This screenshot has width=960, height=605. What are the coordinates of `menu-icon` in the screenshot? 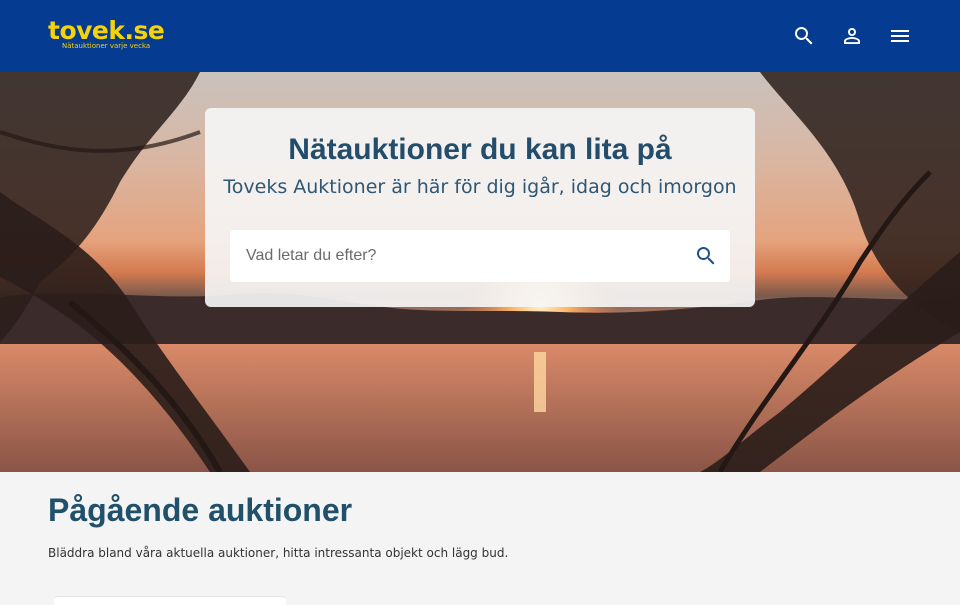 It's located at (900, 36).